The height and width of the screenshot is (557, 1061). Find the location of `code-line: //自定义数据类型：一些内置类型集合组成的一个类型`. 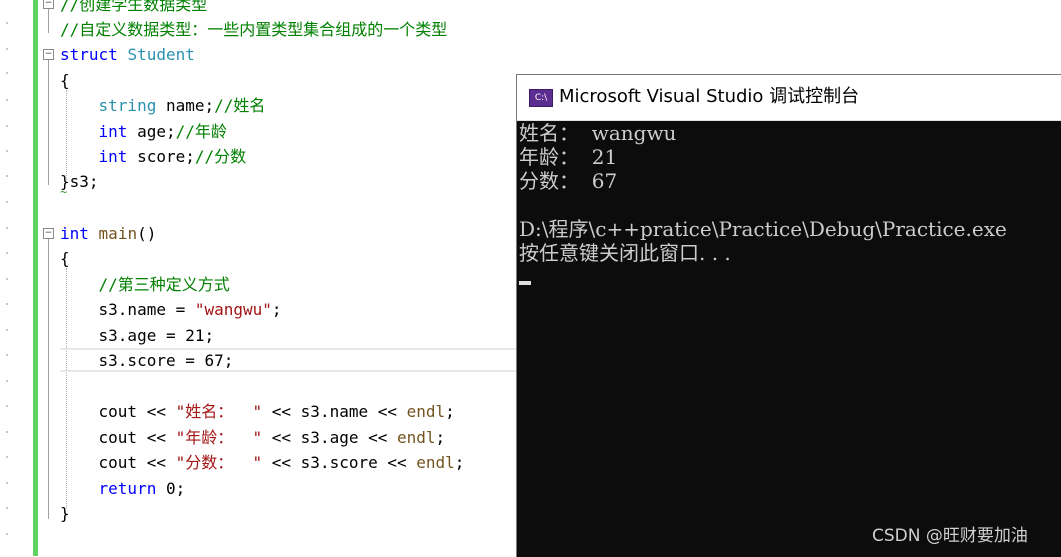

code-line: //自定义数据类型：一些内置类型集合组成的一个类型 is located at coordinates (253, 29).